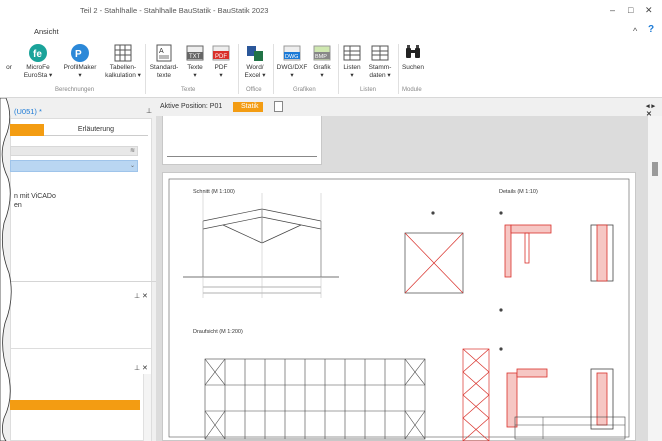 This screenshot has width=662, height=441. I want to click on group-label-texte: Texte, so click(188, 90).